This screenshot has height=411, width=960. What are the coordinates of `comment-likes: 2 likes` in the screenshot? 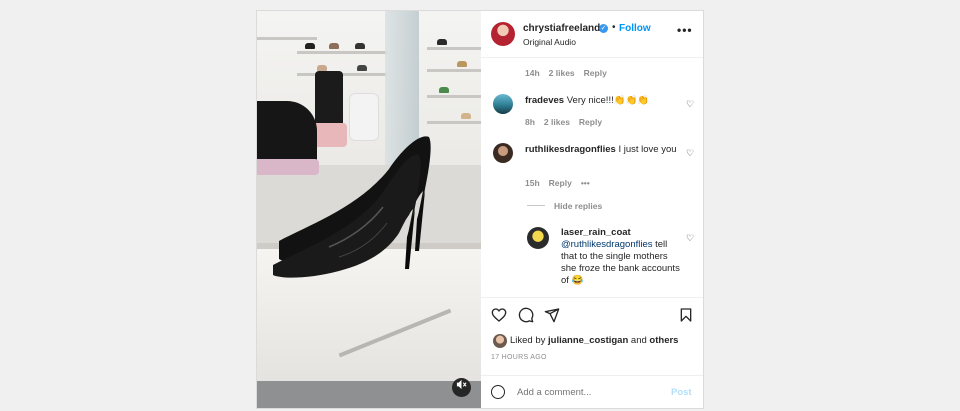 It's located at (557, 122).